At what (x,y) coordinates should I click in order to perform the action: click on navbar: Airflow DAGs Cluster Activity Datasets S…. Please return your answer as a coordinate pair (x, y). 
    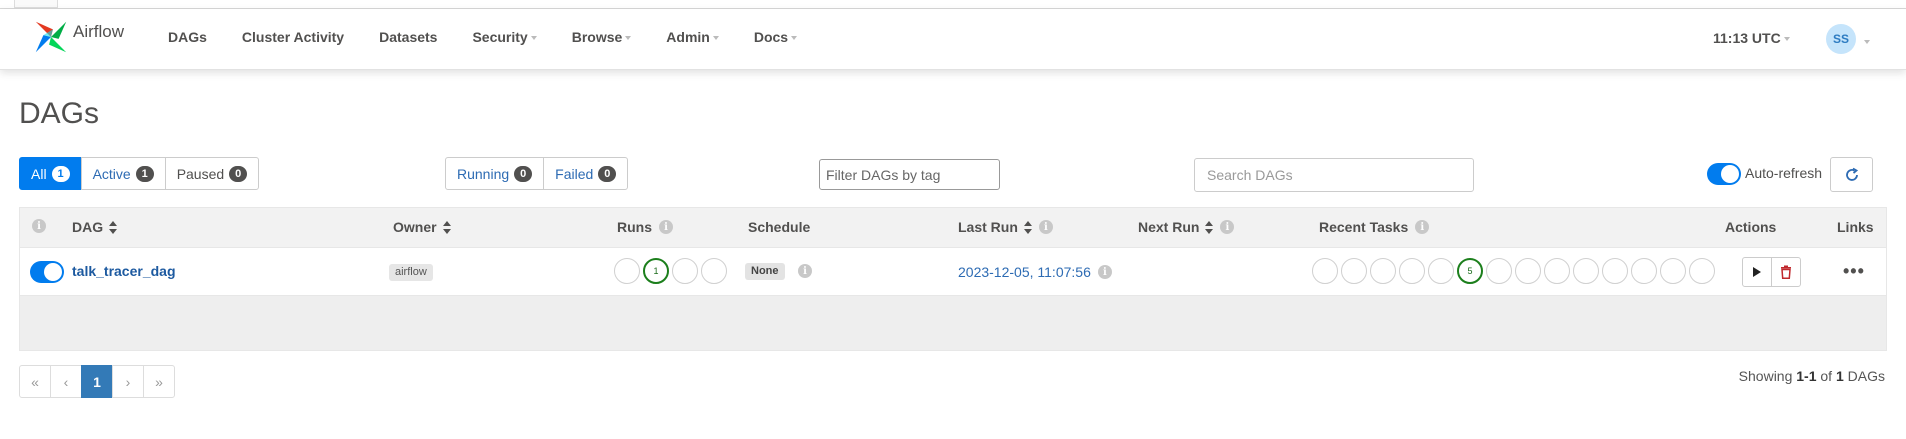
    Looking at the image, I should click on (953, 39).